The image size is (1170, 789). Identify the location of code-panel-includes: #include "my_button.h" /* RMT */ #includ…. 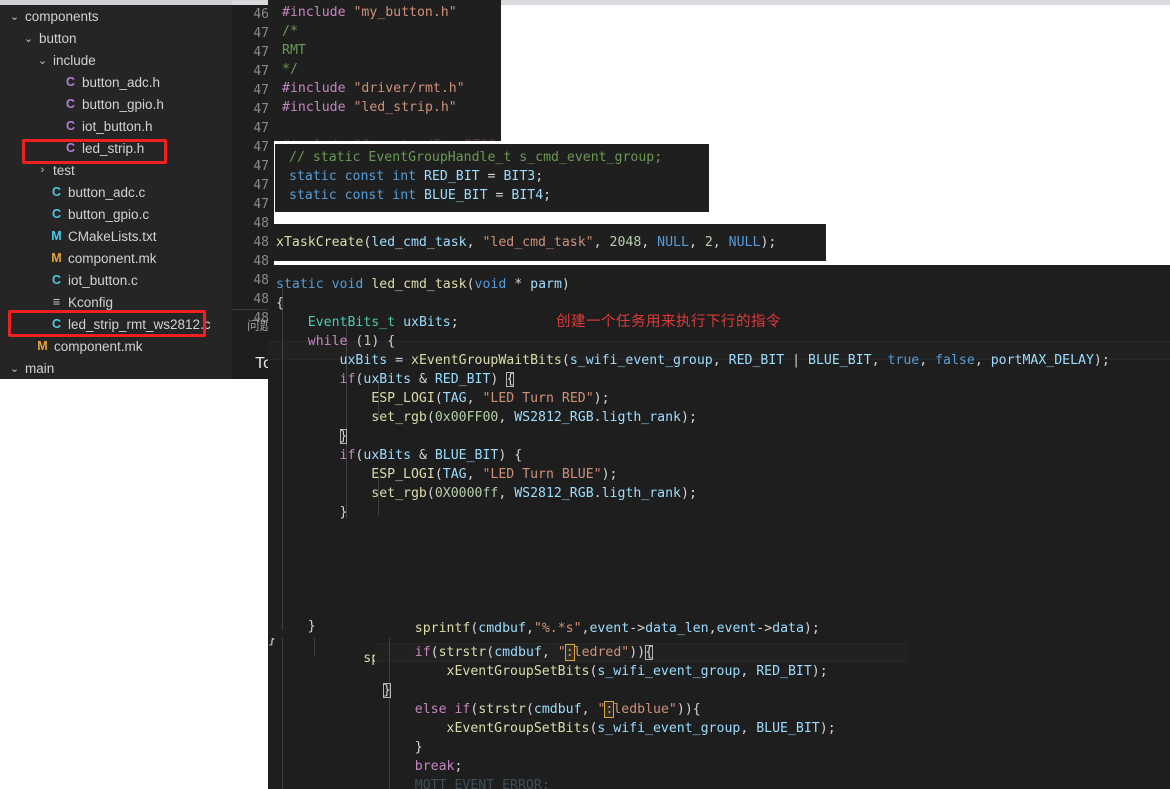
(384, 70).